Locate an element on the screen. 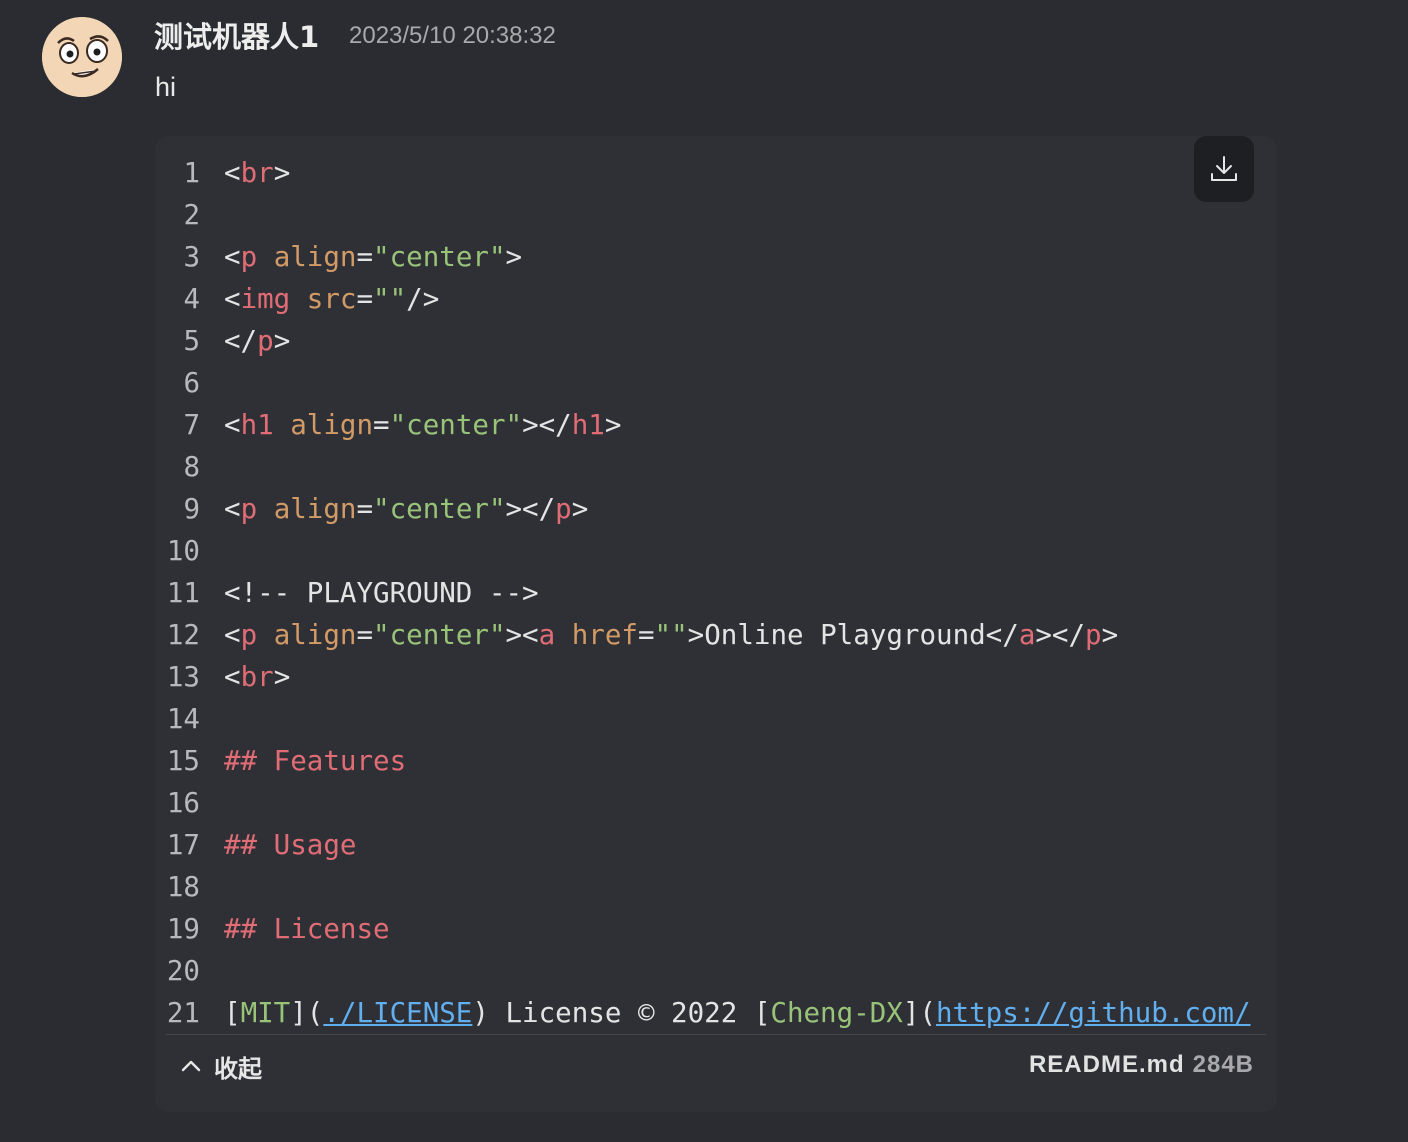  message-timestamp: 2023/5/10 20:38:32 is located at coordinates (452, 35).